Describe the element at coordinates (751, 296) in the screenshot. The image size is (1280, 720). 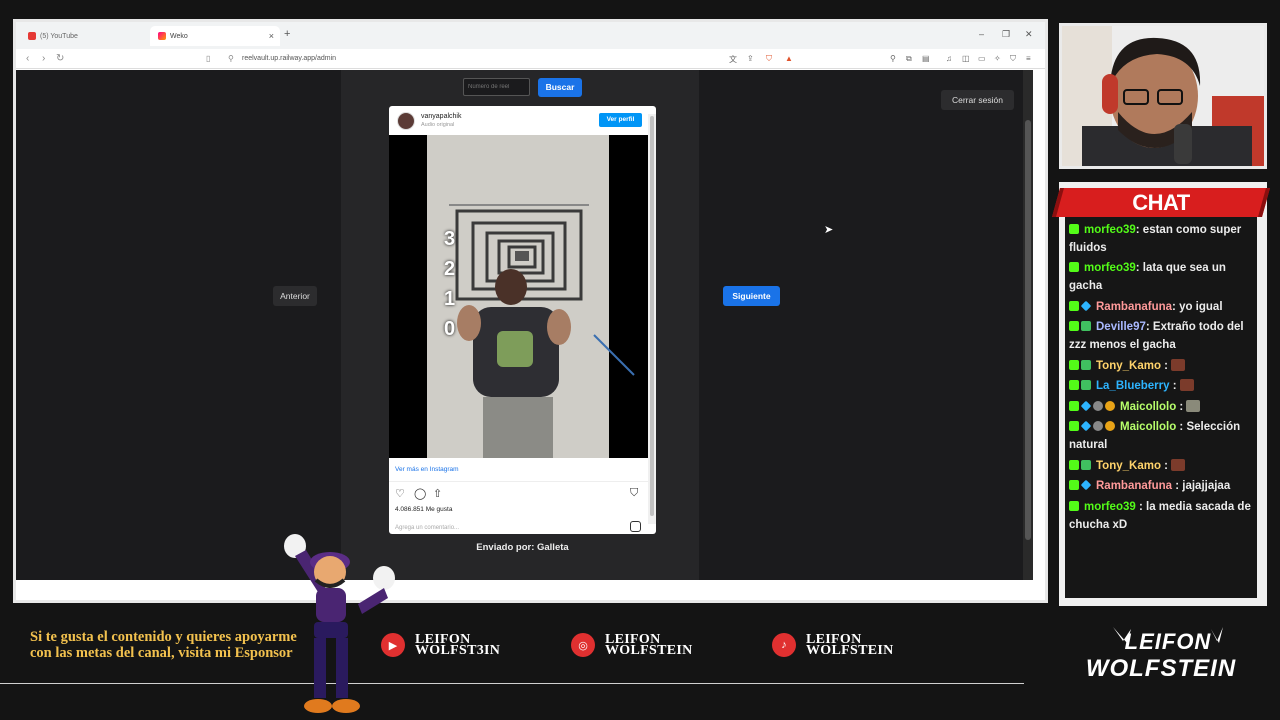
I see `next-button: Siguiente` at that location.